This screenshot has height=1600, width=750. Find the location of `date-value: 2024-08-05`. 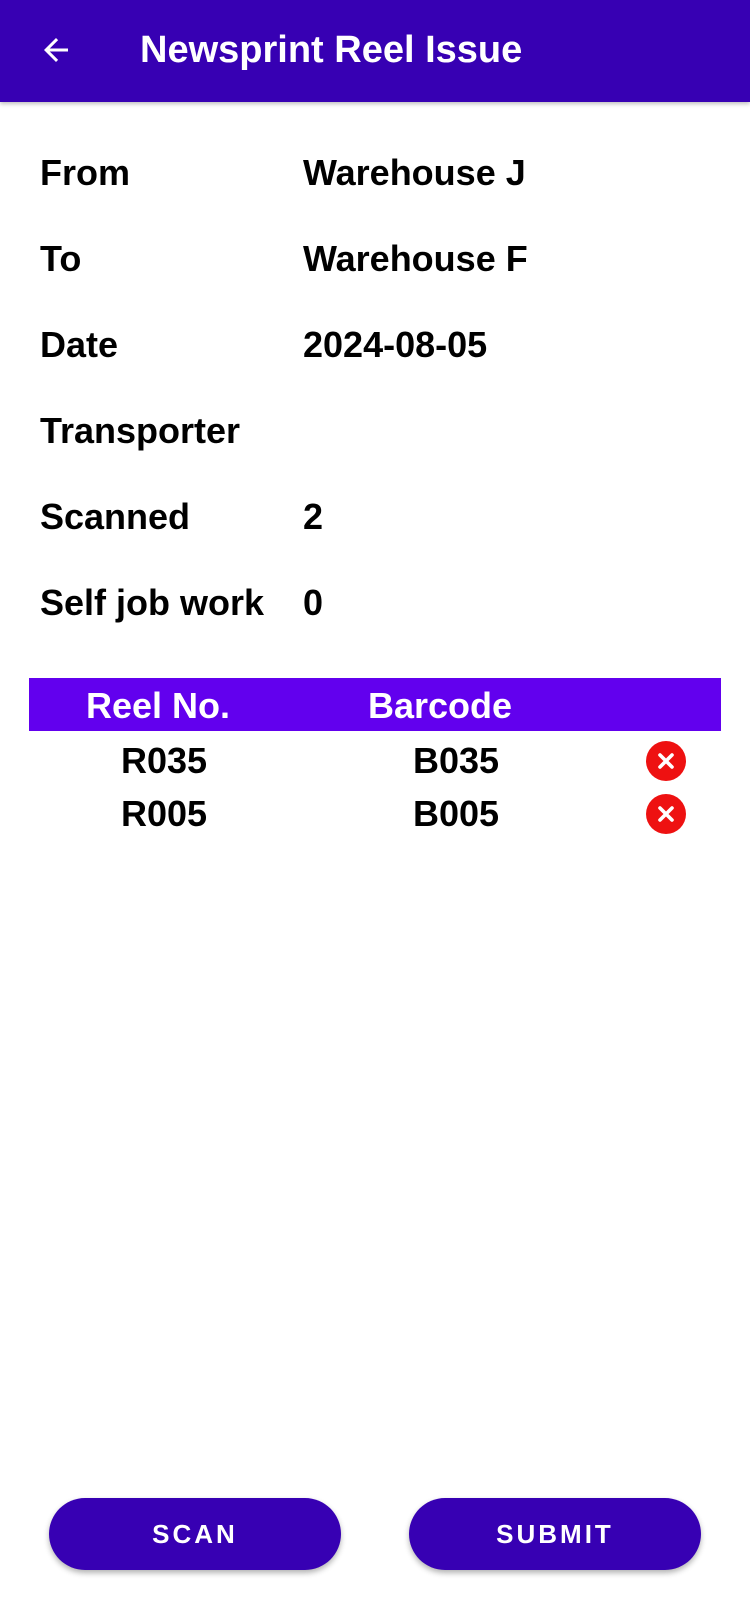

date-value: 2024-08-05 is located at coordinates (395, 344).